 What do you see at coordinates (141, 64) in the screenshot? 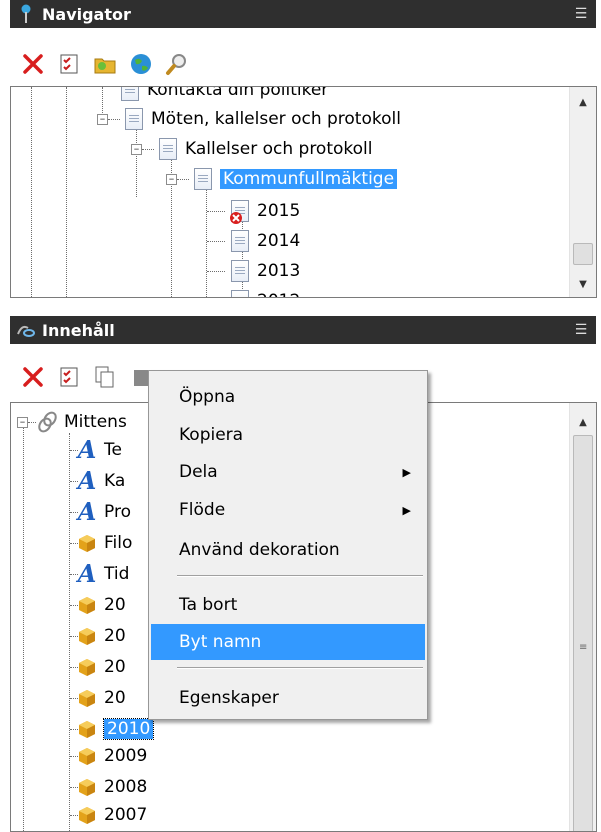
I see `globe-icon` at bounding box center [141, 64].